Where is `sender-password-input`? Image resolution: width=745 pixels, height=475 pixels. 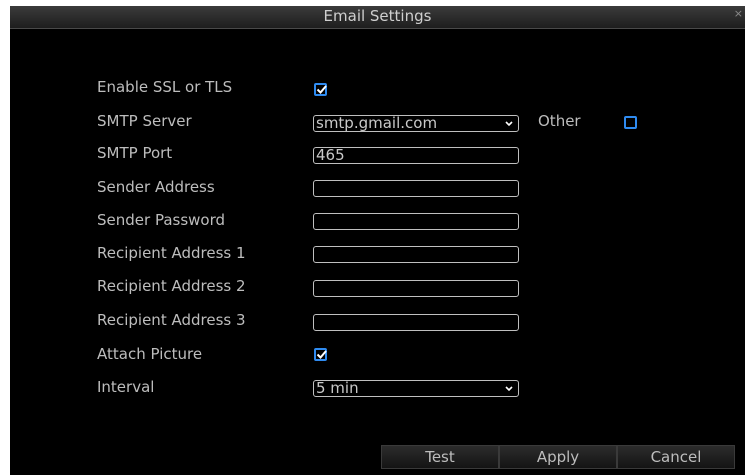
sender-password-input is located at coordinates (416, 221).